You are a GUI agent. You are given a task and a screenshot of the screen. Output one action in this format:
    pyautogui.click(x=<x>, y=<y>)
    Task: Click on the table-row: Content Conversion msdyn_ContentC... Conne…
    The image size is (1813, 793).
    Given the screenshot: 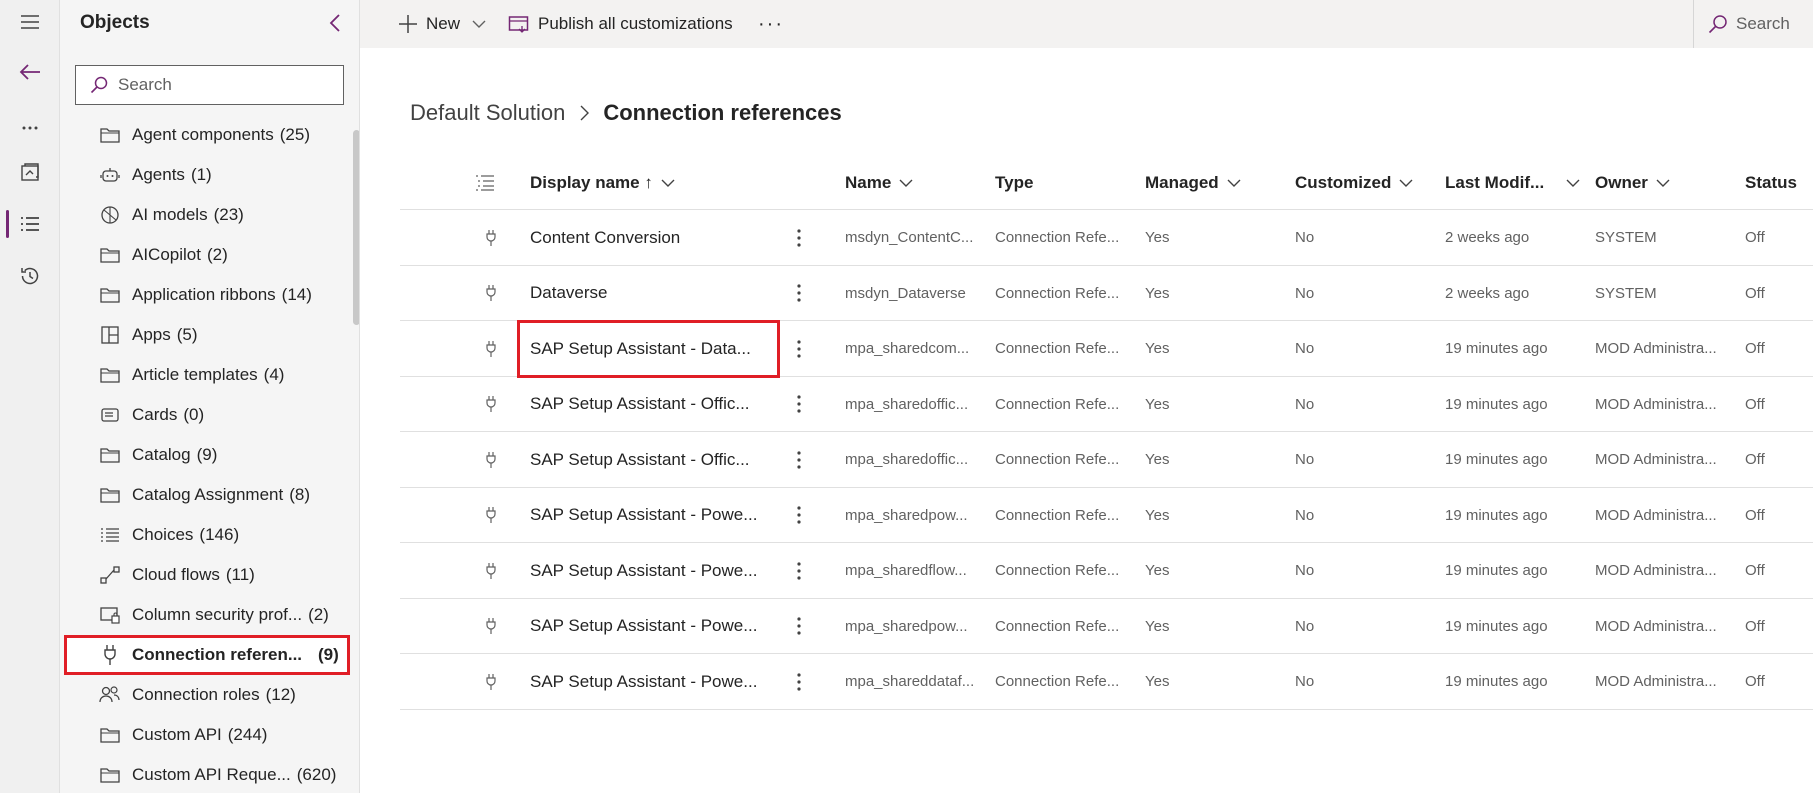 What is the action you would take?
    pyautogui.click(x=1106, y=238)
    